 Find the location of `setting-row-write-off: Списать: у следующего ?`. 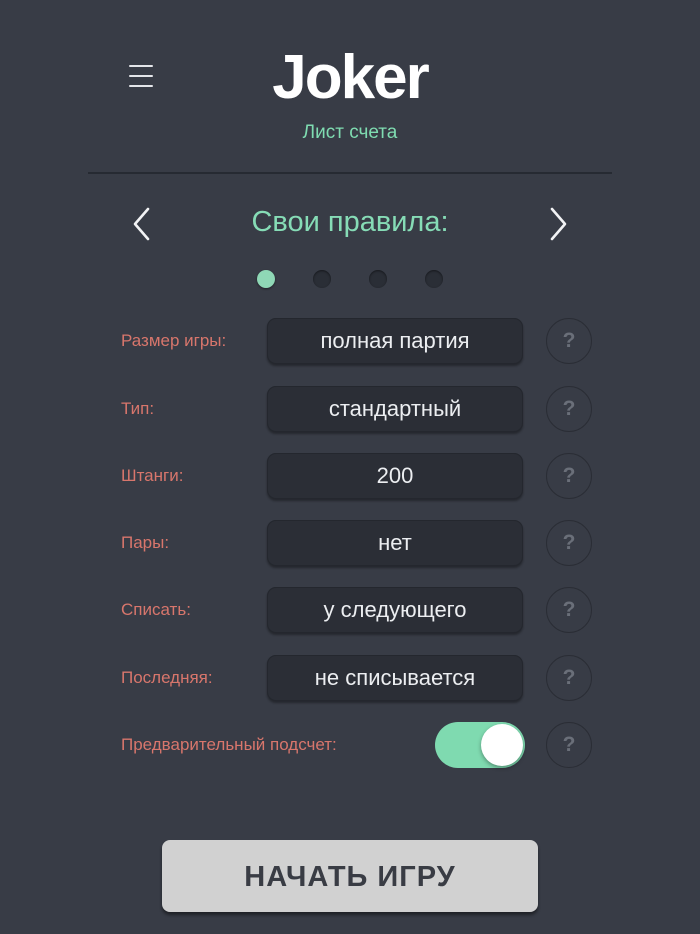

setting-row-write-off: Списать: у следующего ? is located at coordinates (350, 610).